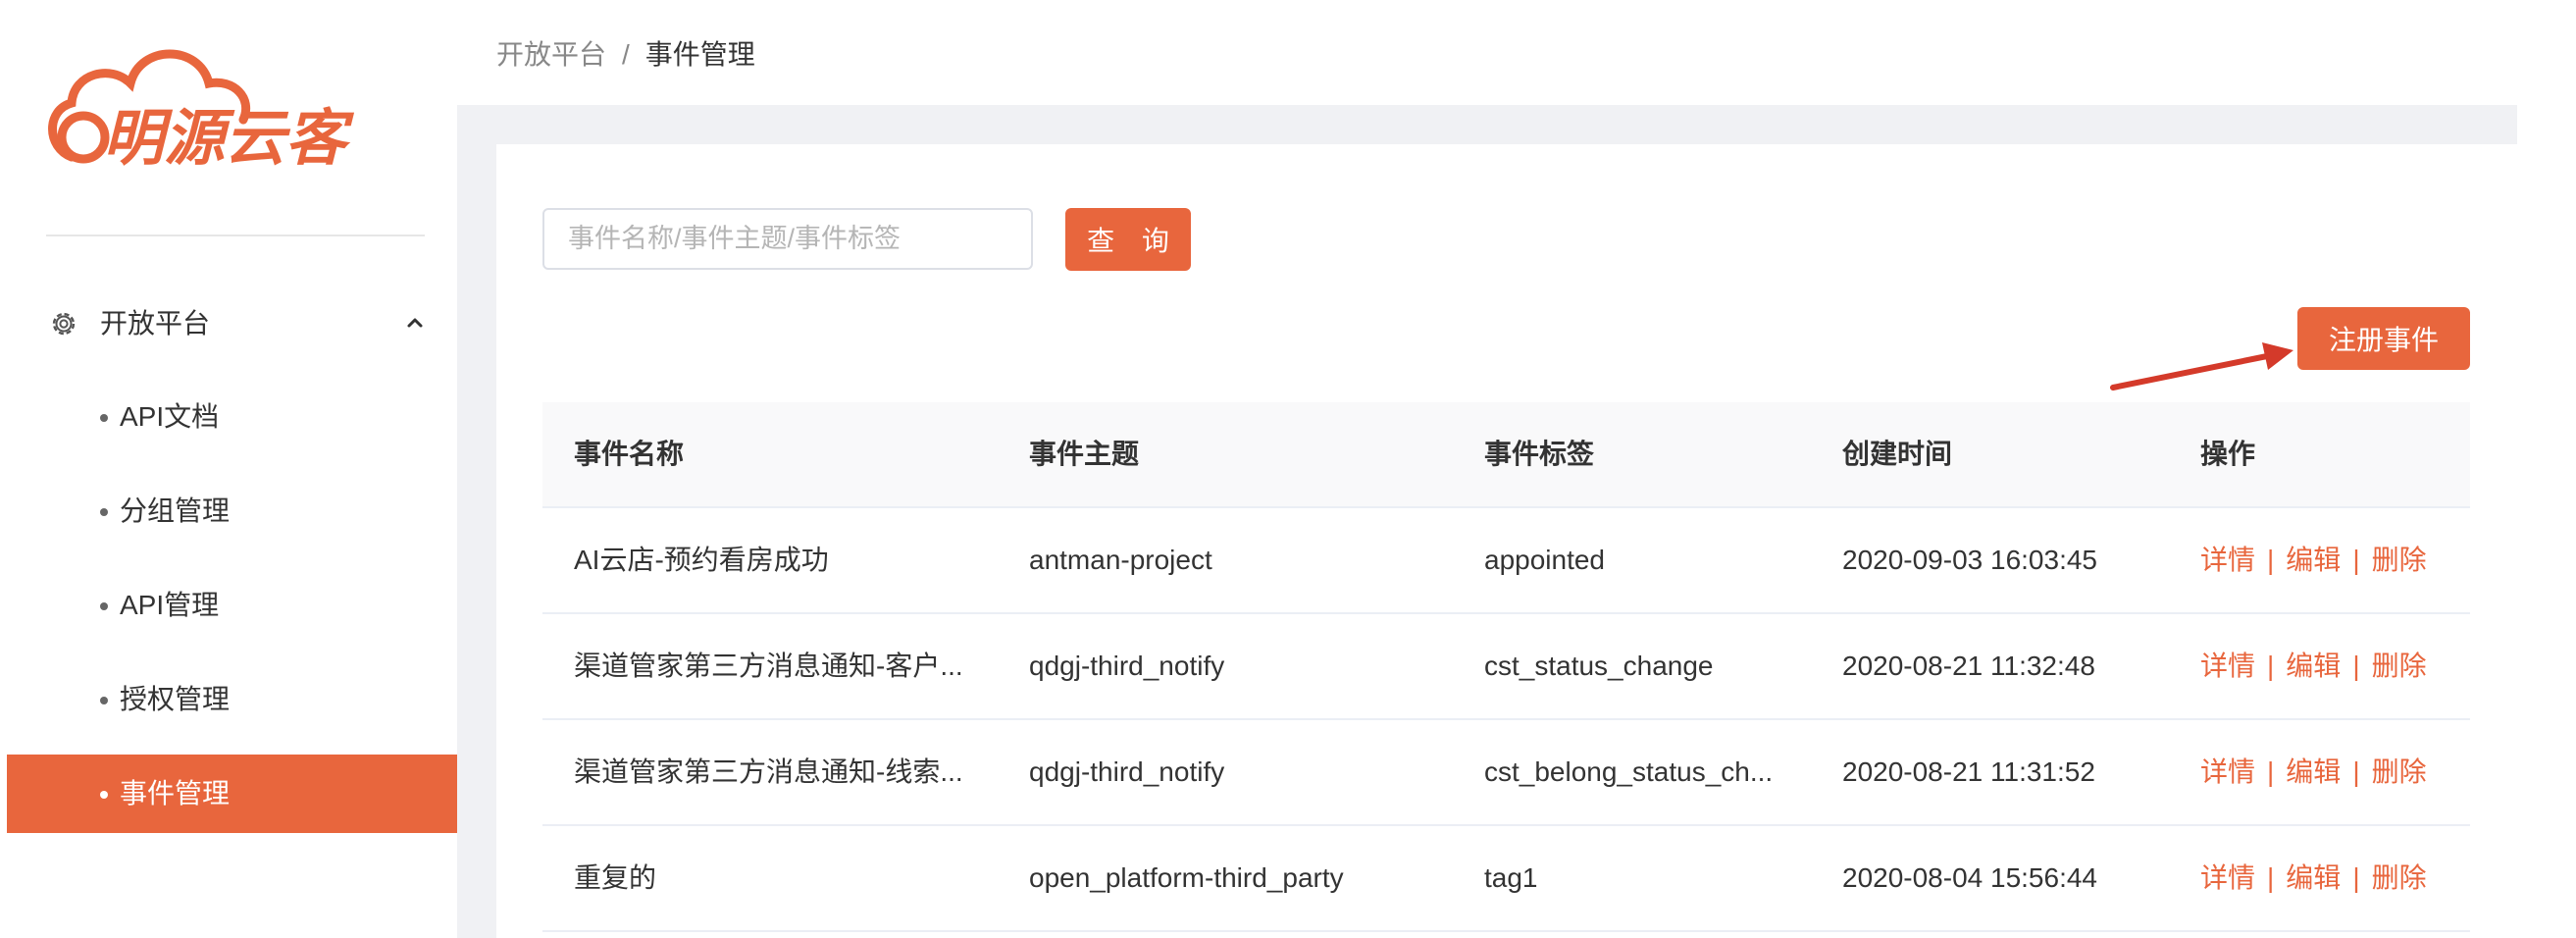  What do you see at coordinates (2228, 454) in the screenshot?
I see `column-header-actions: 操作` at bounding box center [2228, 454].